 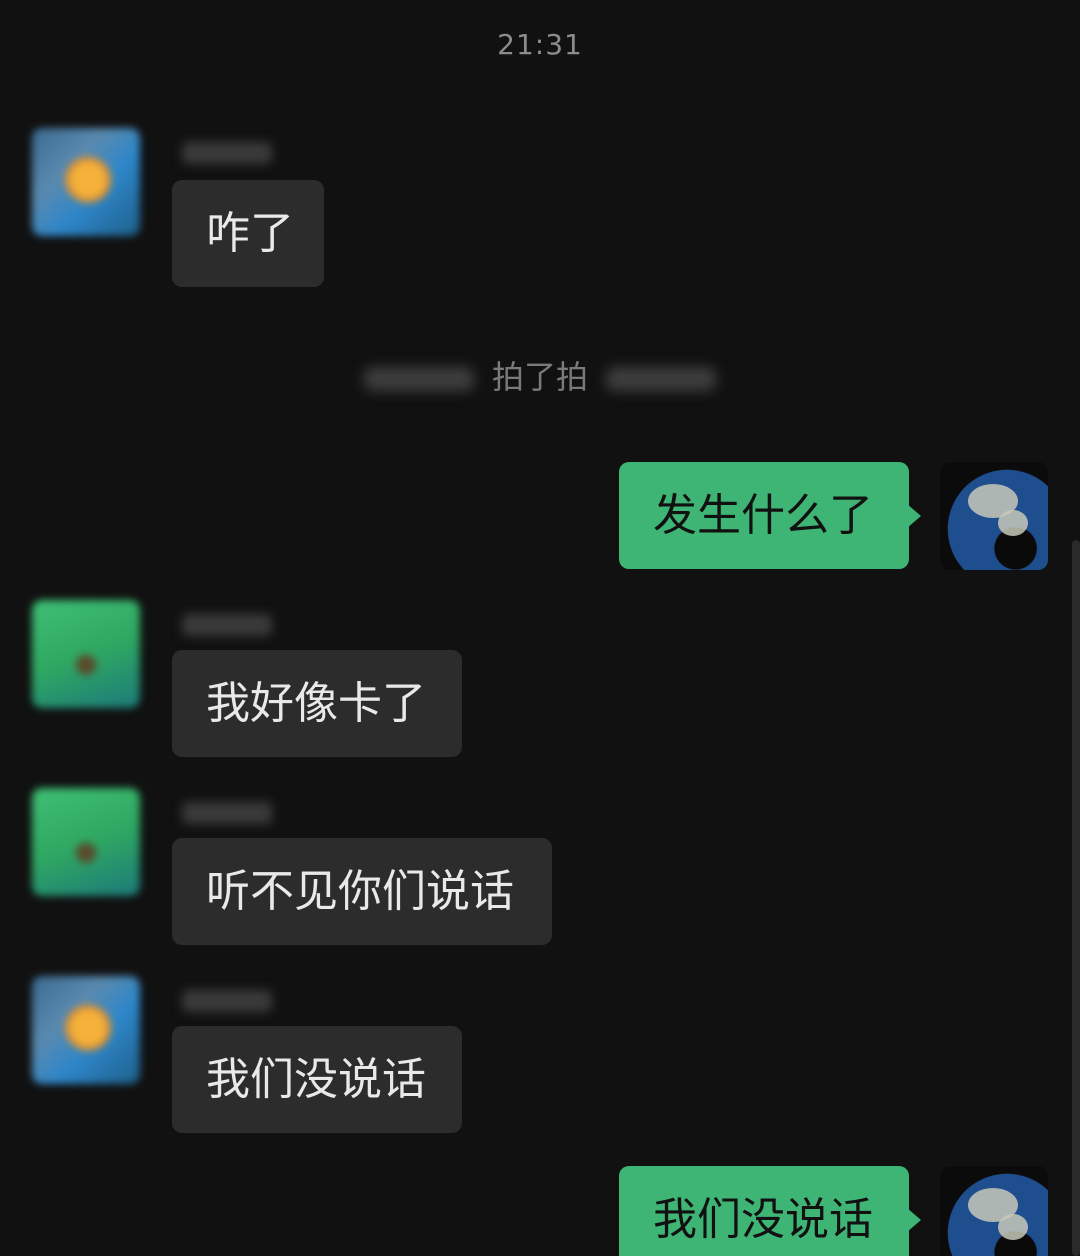 I want to click on message-bubble-outgoing: 发生什么了, so click(x=770, y=515).